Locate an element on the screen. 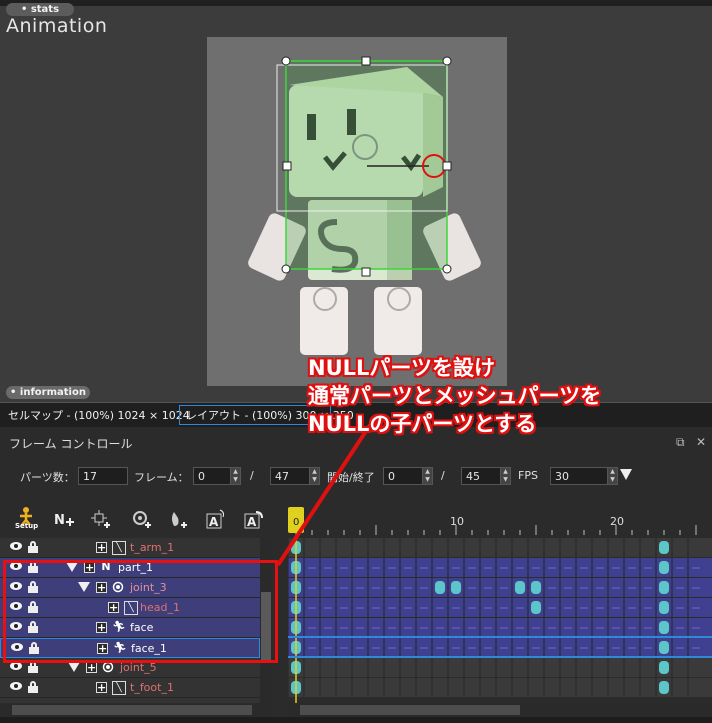 The height and width of the screenshot is (723, 712). parts-count-label: パーツ数： is located at coordinates (47, 477).